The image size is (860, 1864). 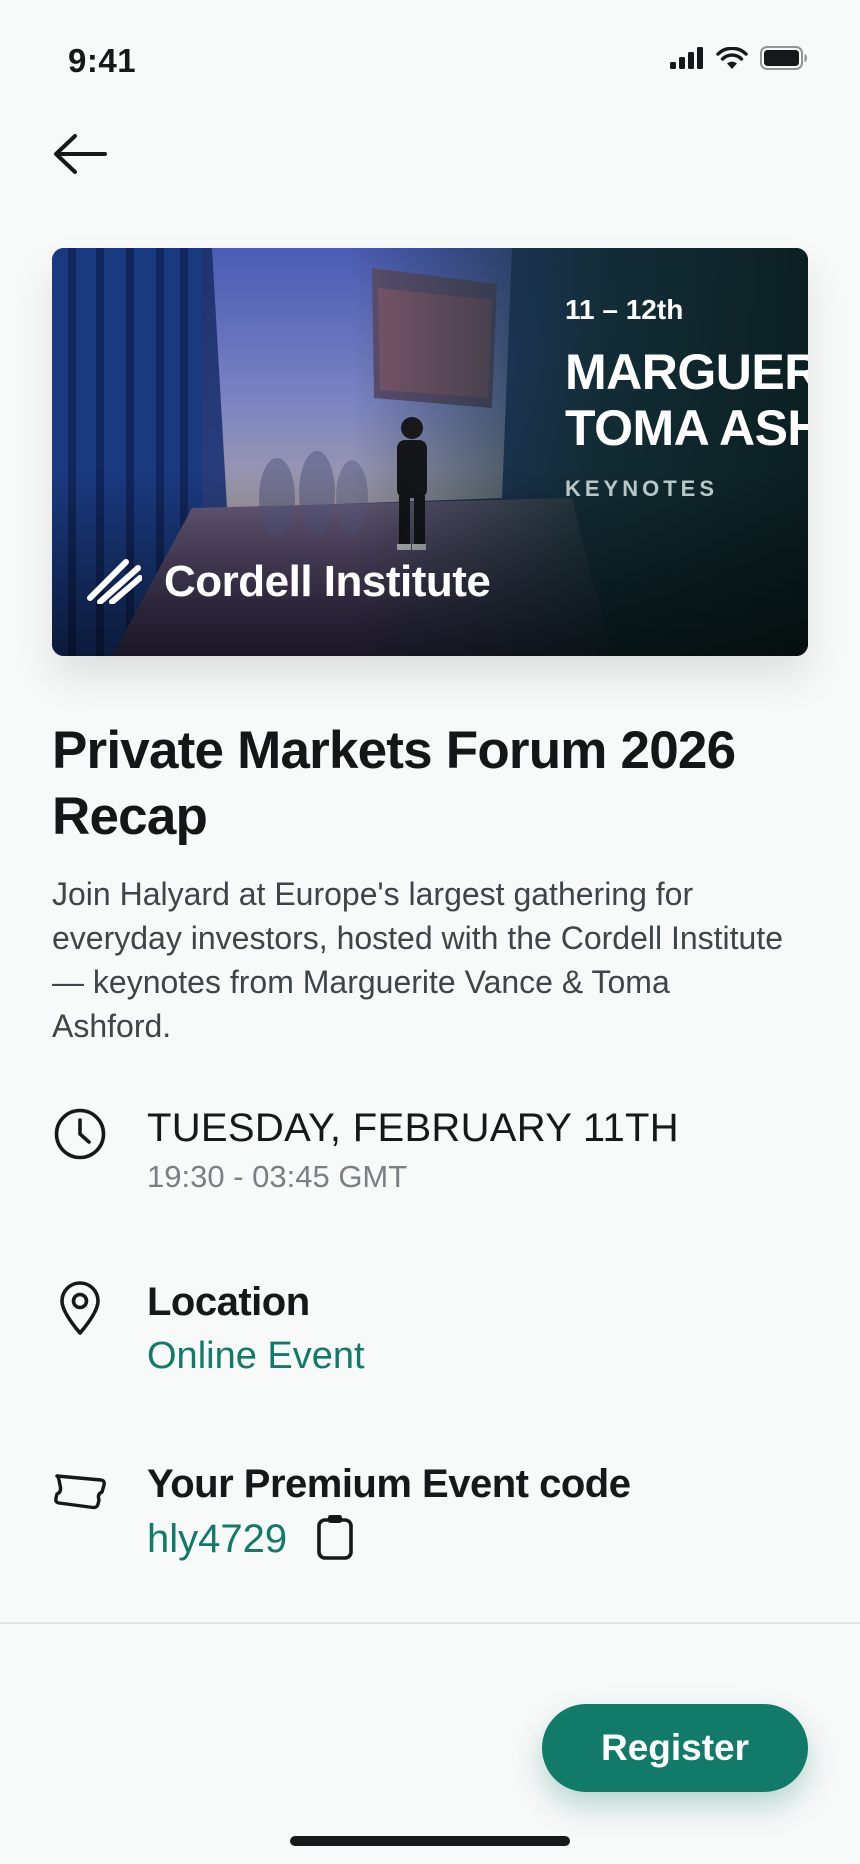 I want to click on status-icons, so click(x=739, y=60).